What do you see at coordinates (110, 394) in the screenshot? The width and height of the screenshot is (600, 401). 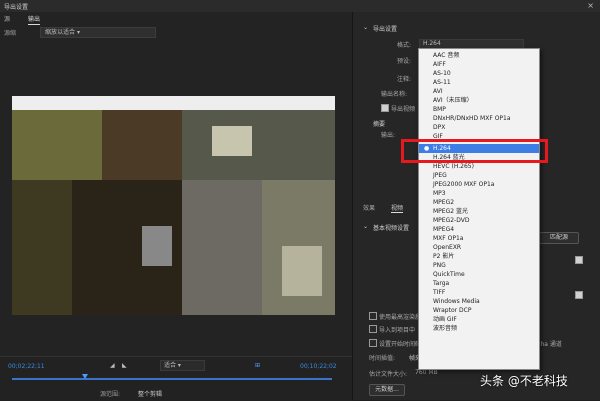 I see `source-range-label: 源范围:` at bounding box center [110, 394].